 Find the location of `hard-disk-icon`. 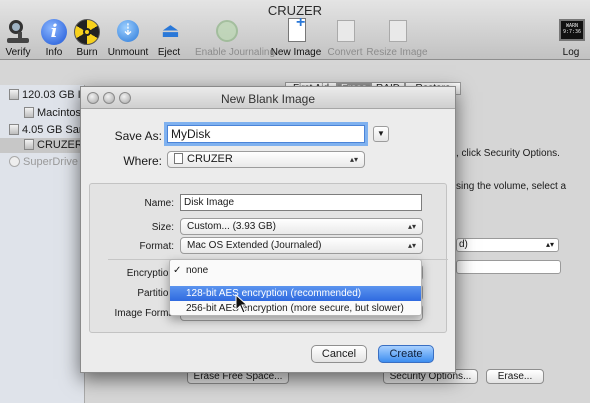

hard-disk-icon is located at coordinates (14, 94).